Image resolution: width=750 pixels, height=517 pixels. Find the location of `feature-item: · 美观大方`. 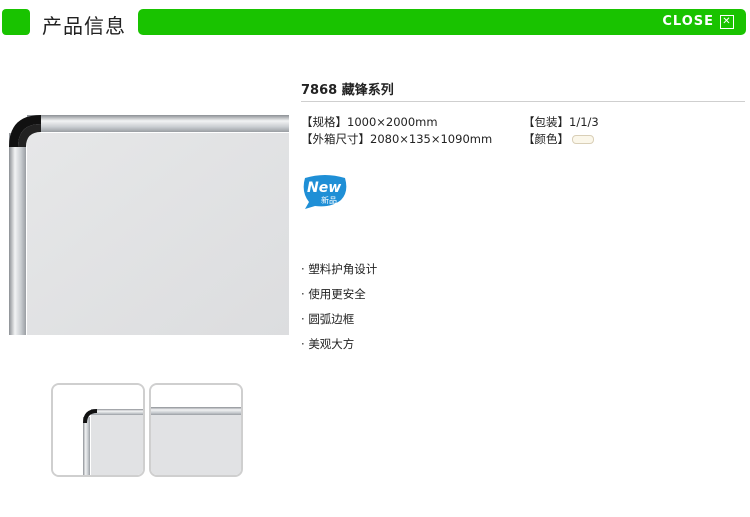

feature-item: · 美观大方 is located at coordinates (328, 344).